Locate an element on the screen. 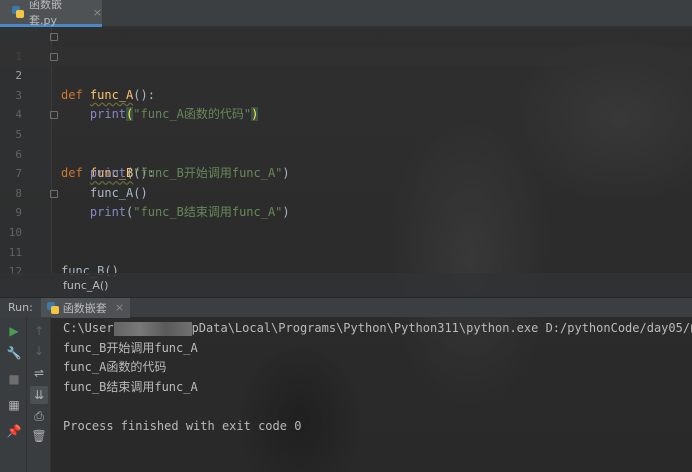  run-panel-header: Run: 函数嵌套 × is located at coordinates (346, 307).